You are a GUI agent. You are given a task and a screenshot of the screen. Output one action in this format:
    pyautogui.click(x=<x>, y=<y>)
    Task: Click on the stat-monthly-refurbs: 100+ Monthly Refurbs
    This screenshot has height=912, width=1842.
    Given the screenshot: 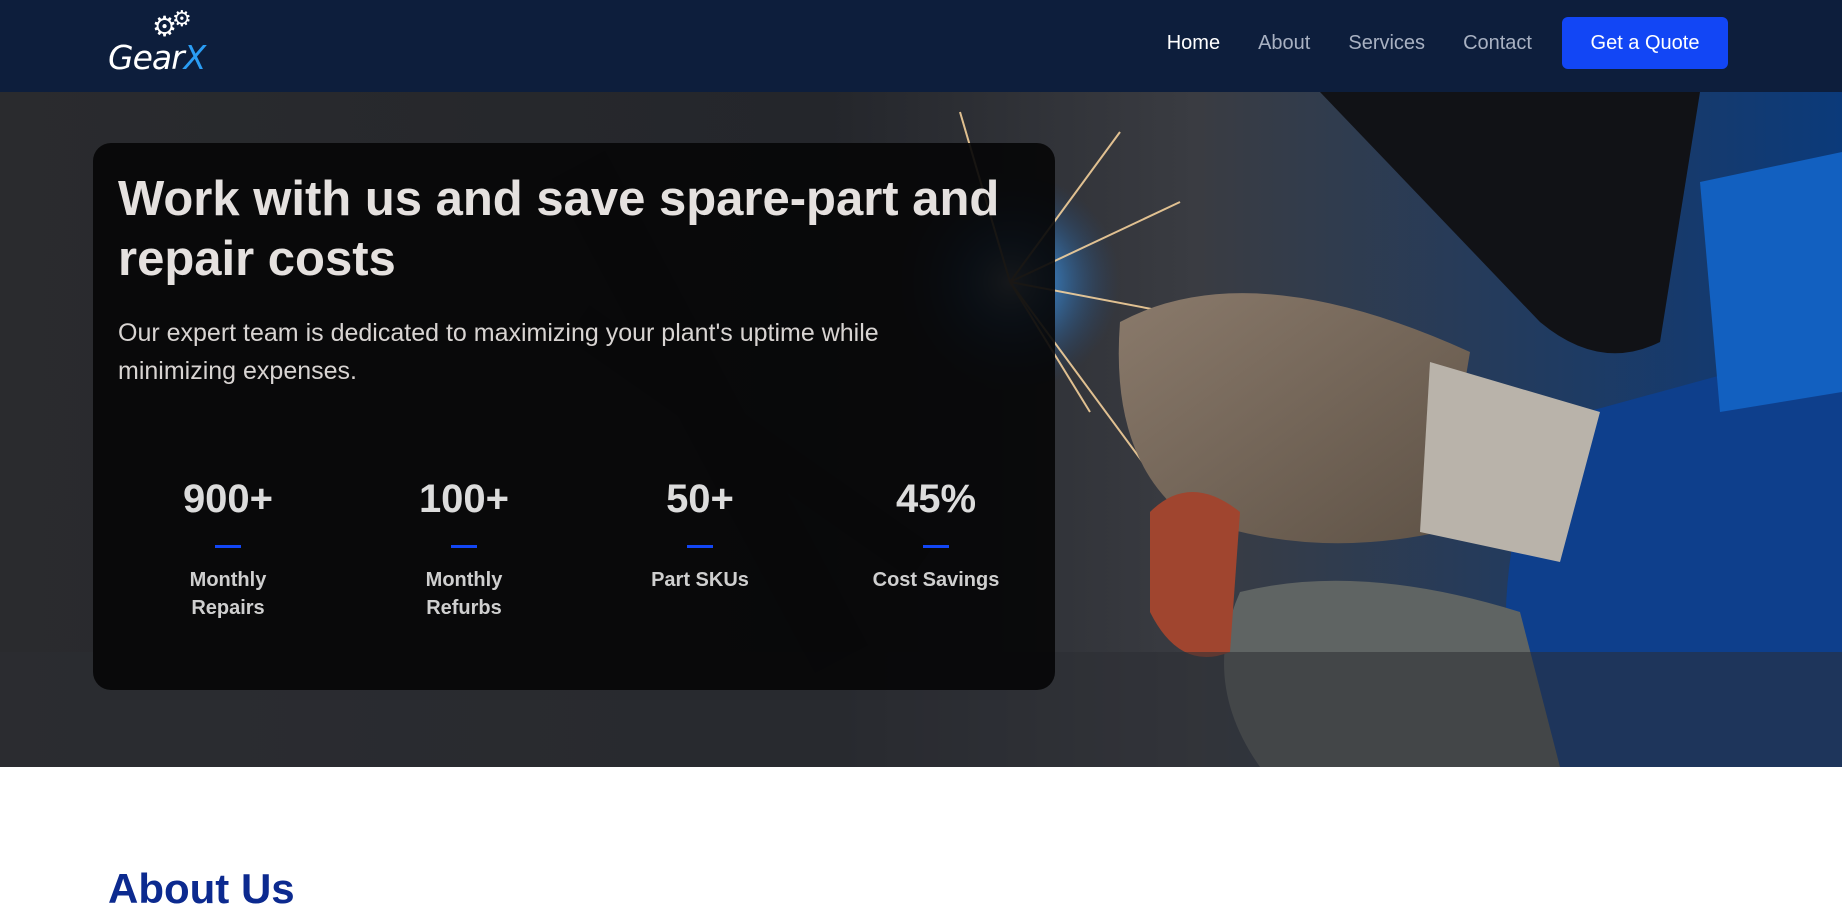 What is the action you would take?
    pyautogui.click(x=464, y=547)
    